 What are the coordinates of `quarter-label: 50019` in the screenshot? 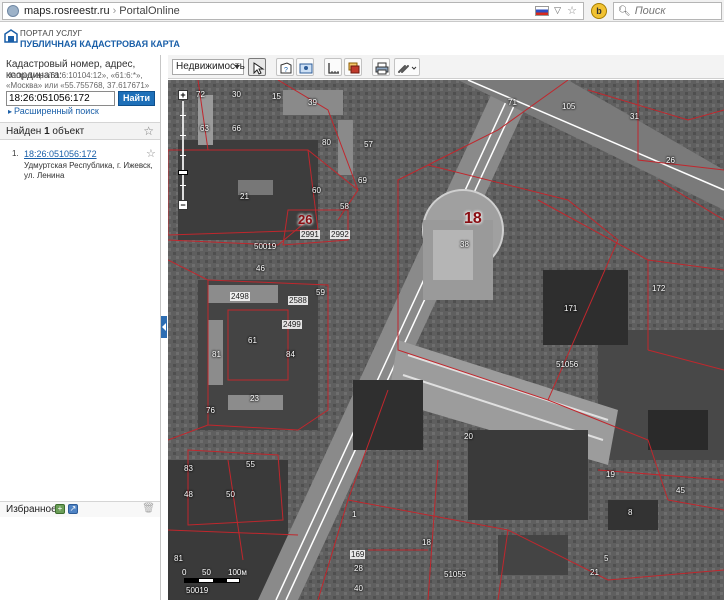 It's located at (265, 246).